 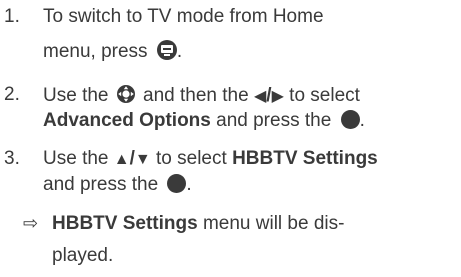 I want to click on dpad-icon, so click(x=125, y=94).